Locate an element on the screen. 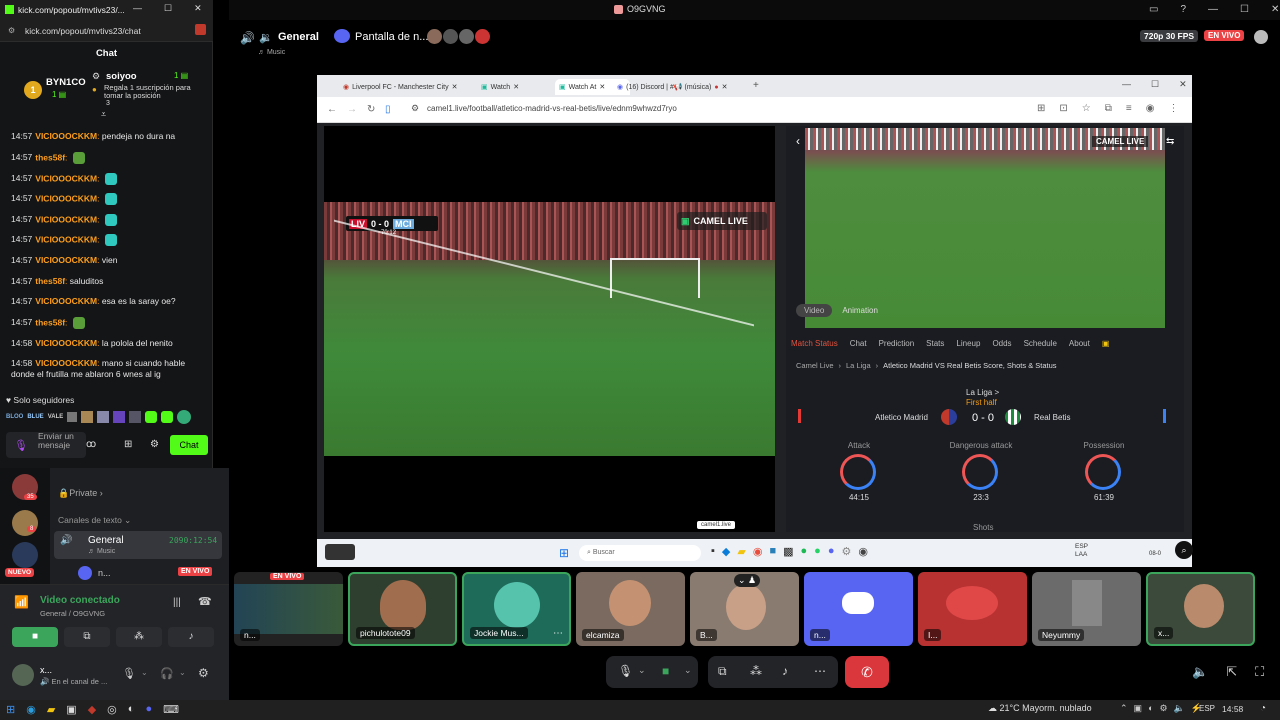 The image size is (1280, 720). tab-about: About is located at coordinates (1079, 343).